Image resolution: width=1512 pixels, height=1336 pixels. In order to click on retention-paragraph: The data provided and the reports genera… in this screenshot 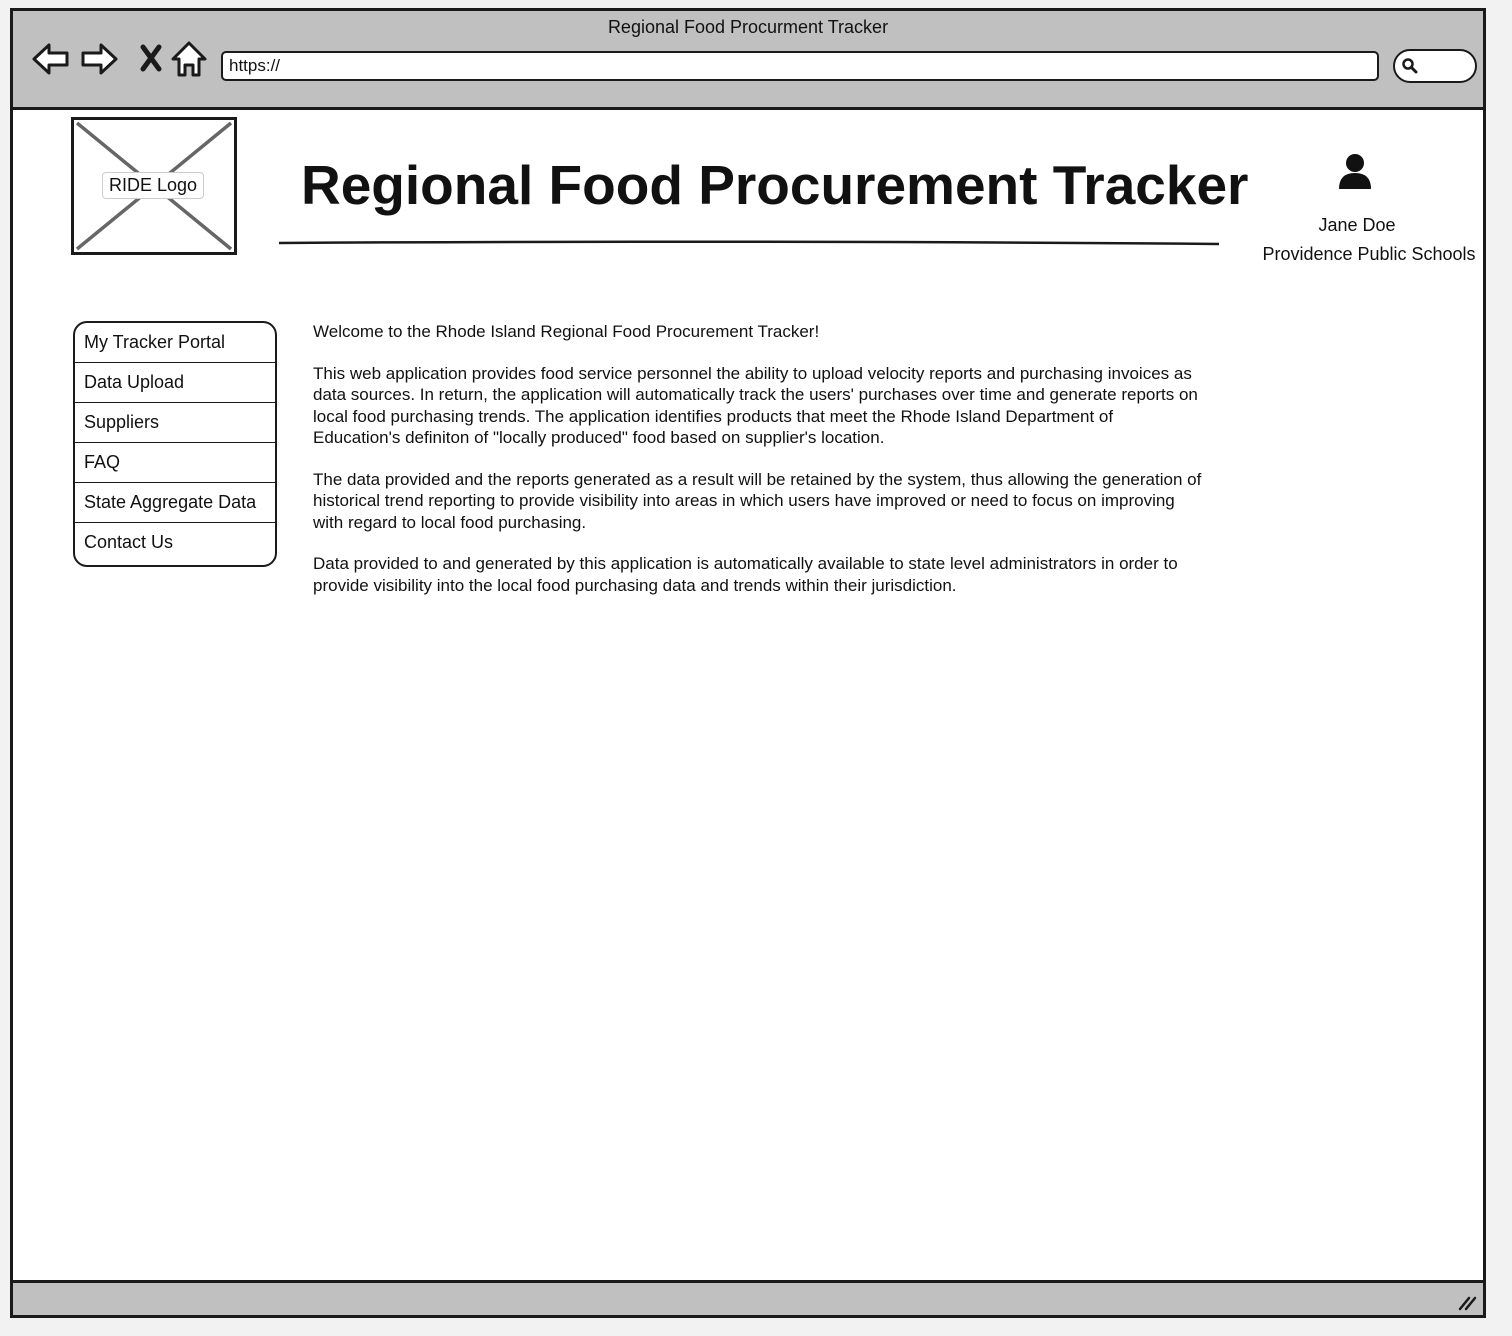, I will do `click(757, 500)`.